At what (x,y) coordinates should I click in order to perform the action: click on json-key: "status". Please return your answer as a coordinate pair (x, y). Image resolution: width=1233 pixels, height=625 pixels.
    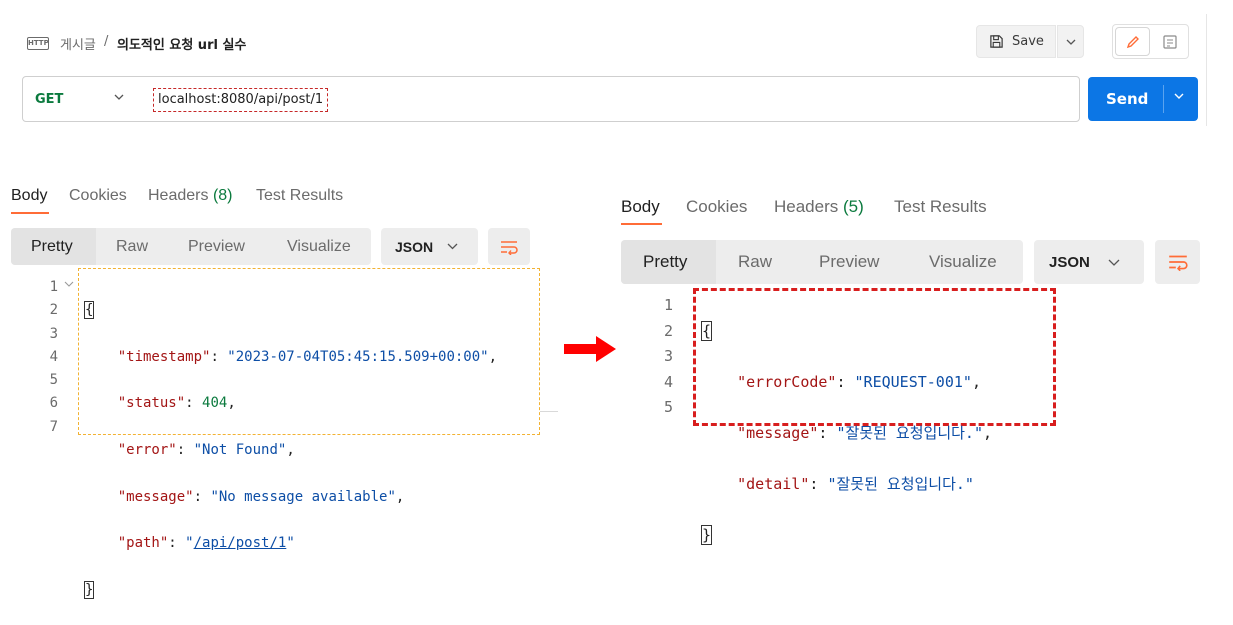
    Looking at the image, I should click on (151, 403).